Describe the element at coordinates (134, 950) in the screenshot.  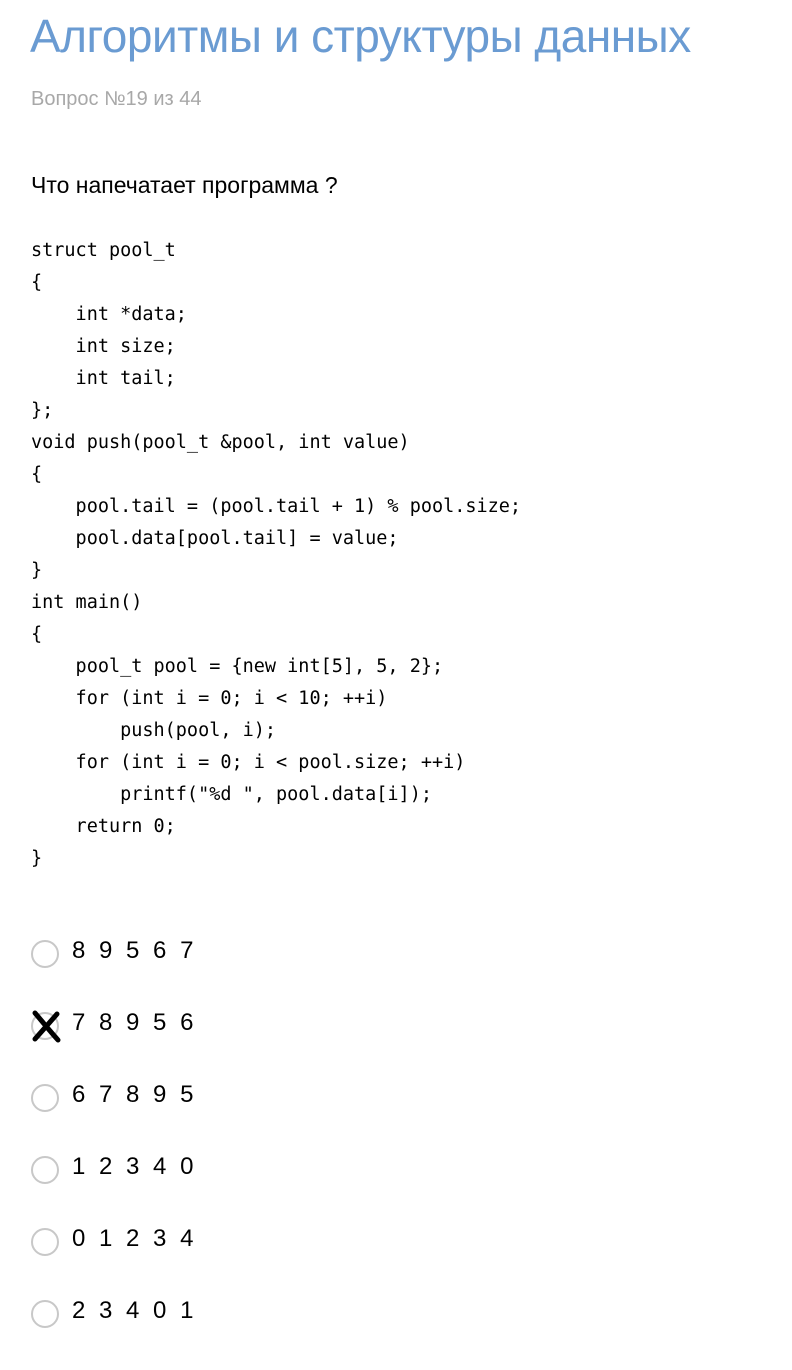
I see `answer-label: 8 9 5 6 7` at that location.